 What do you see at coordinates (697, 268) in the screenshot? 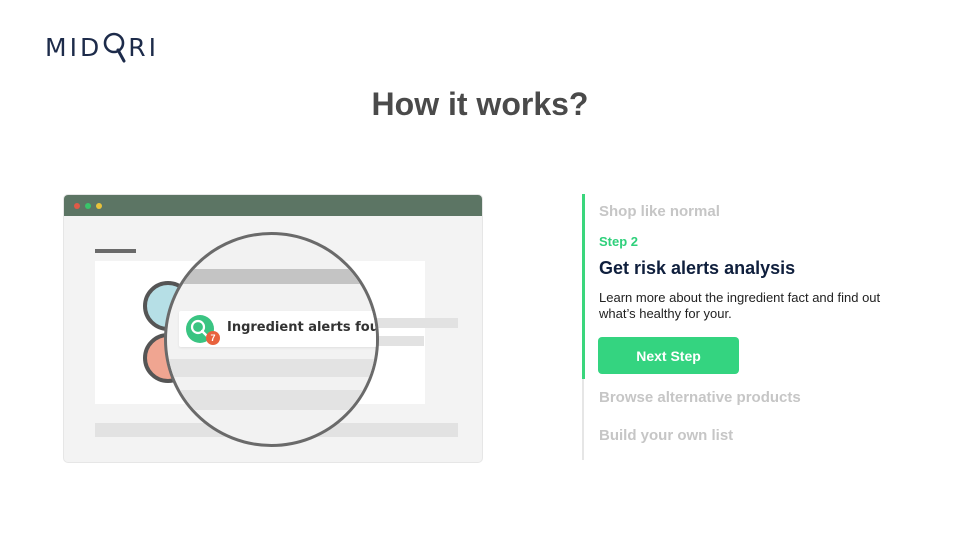
I see `step-title: Get risk alerts analysis` at bounding box center [697, 268].